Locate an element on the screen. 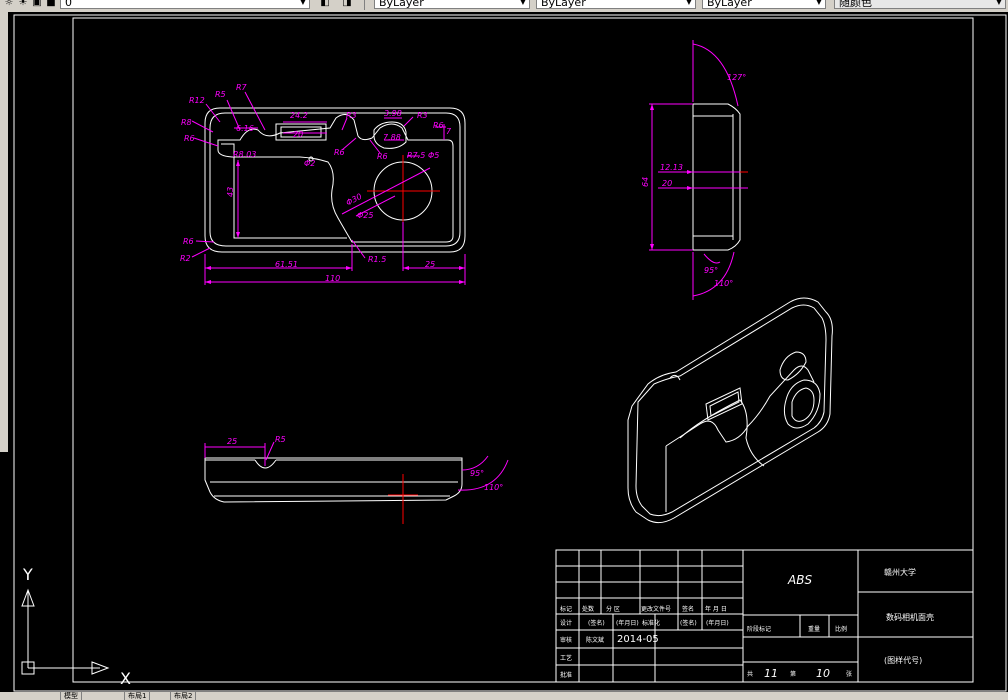 The image size is (1008, 700). dim-r803: R8.03 is located at coordinates (244, 154).